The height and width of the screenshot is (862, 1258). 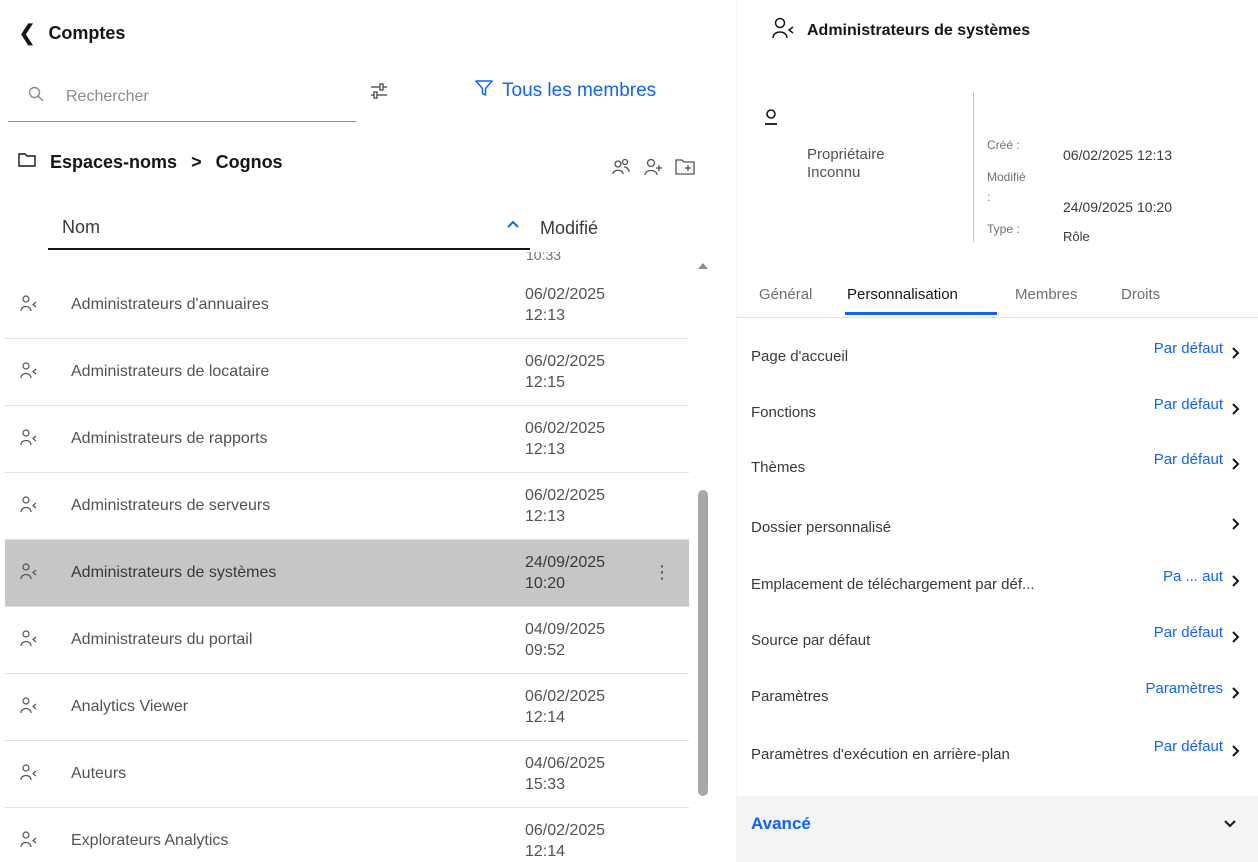 What do you see at coordinates (992, 640) in the screenshot?
I see `property-row: Source par défaut Par défaut` at bounding box center [992, 640].